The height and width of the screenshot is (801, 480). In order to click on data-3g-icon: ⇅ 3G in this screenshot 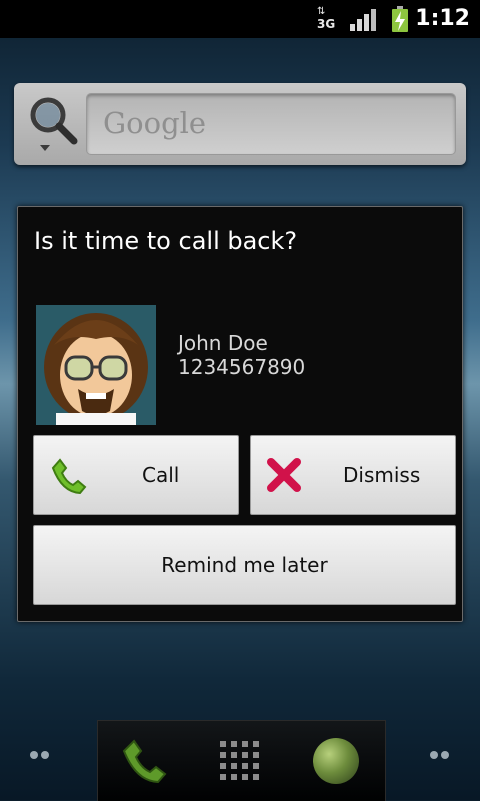, I will do `click(325, 19)`.